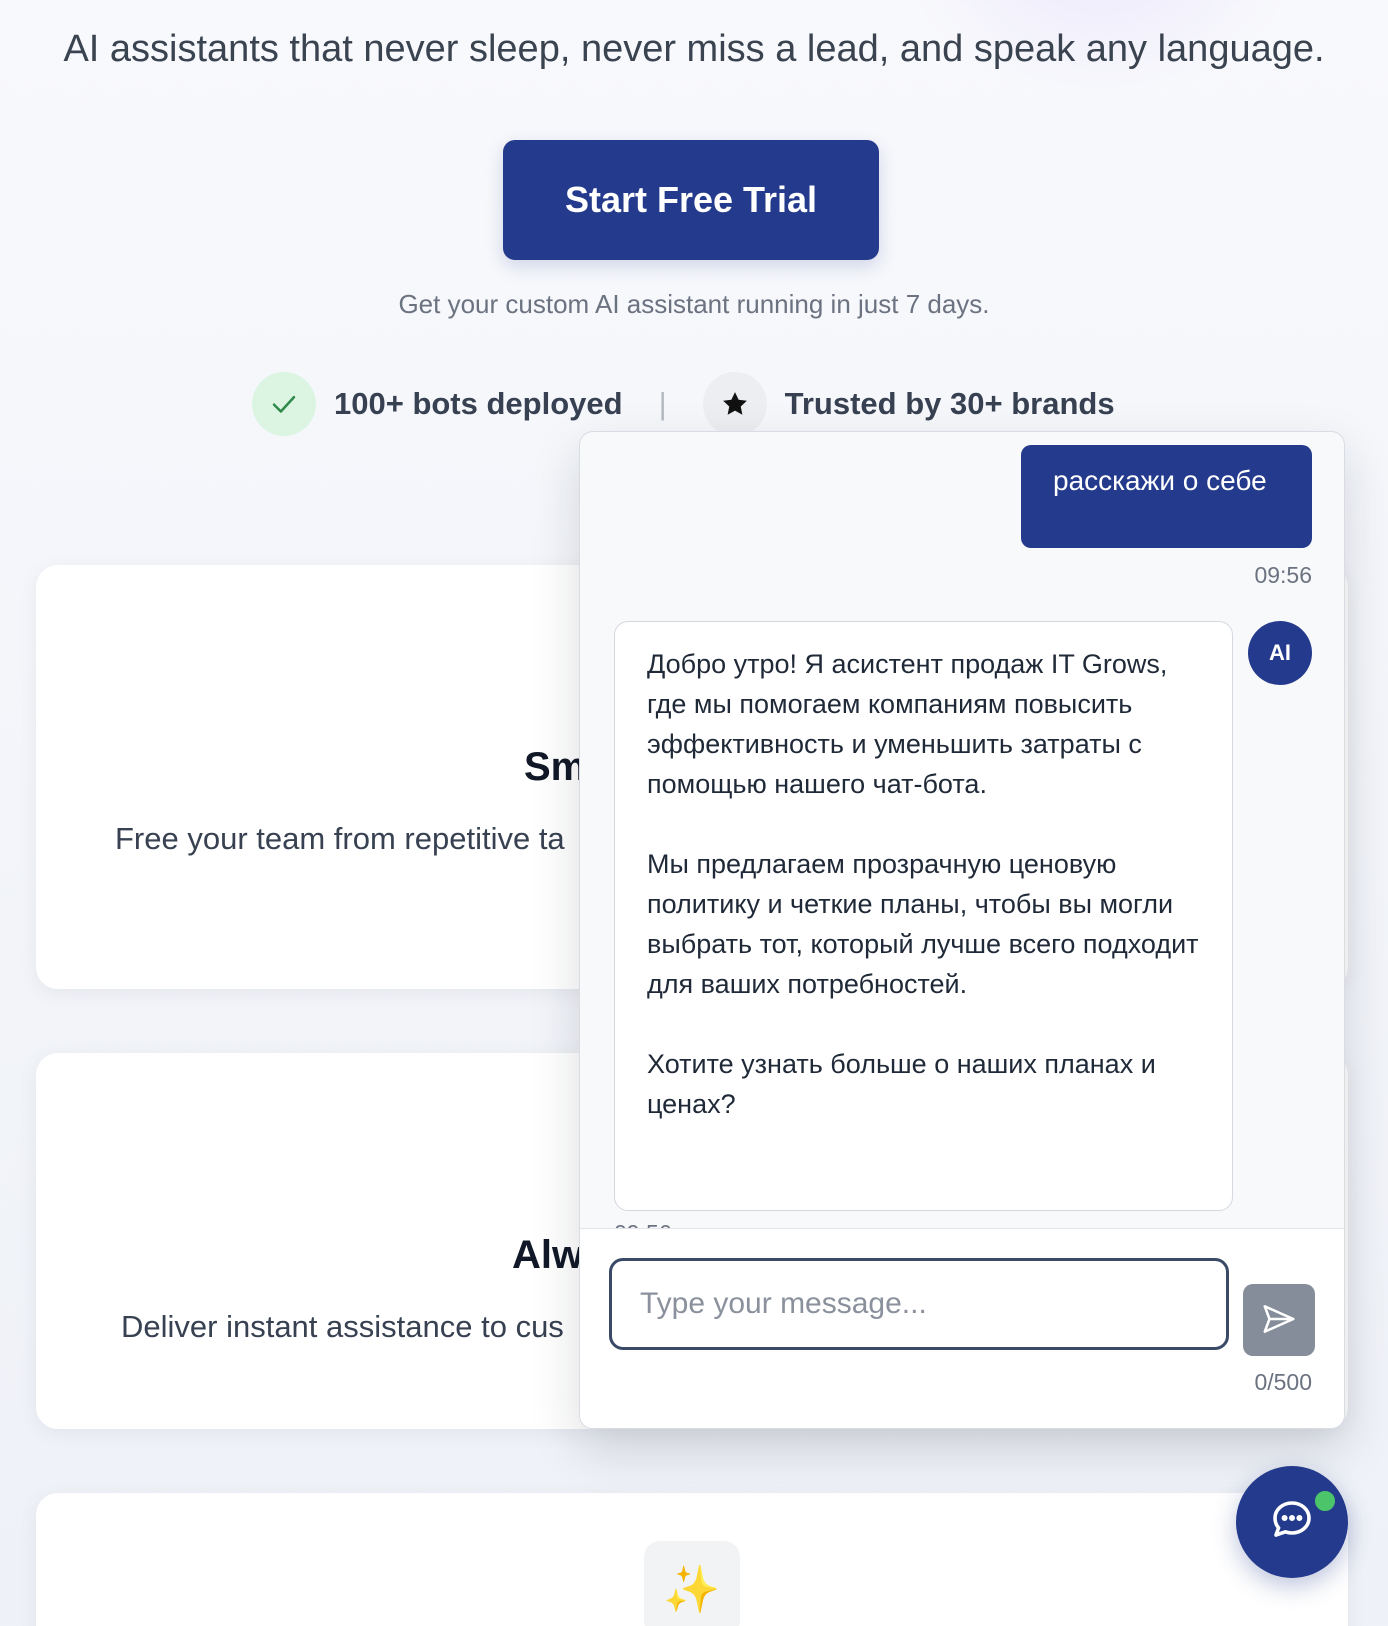  What do you see at coordinates (340, 838) in the screenshot?
I see `feature-description: Free your team from repetitive ta` at bounding box center [340, 838].